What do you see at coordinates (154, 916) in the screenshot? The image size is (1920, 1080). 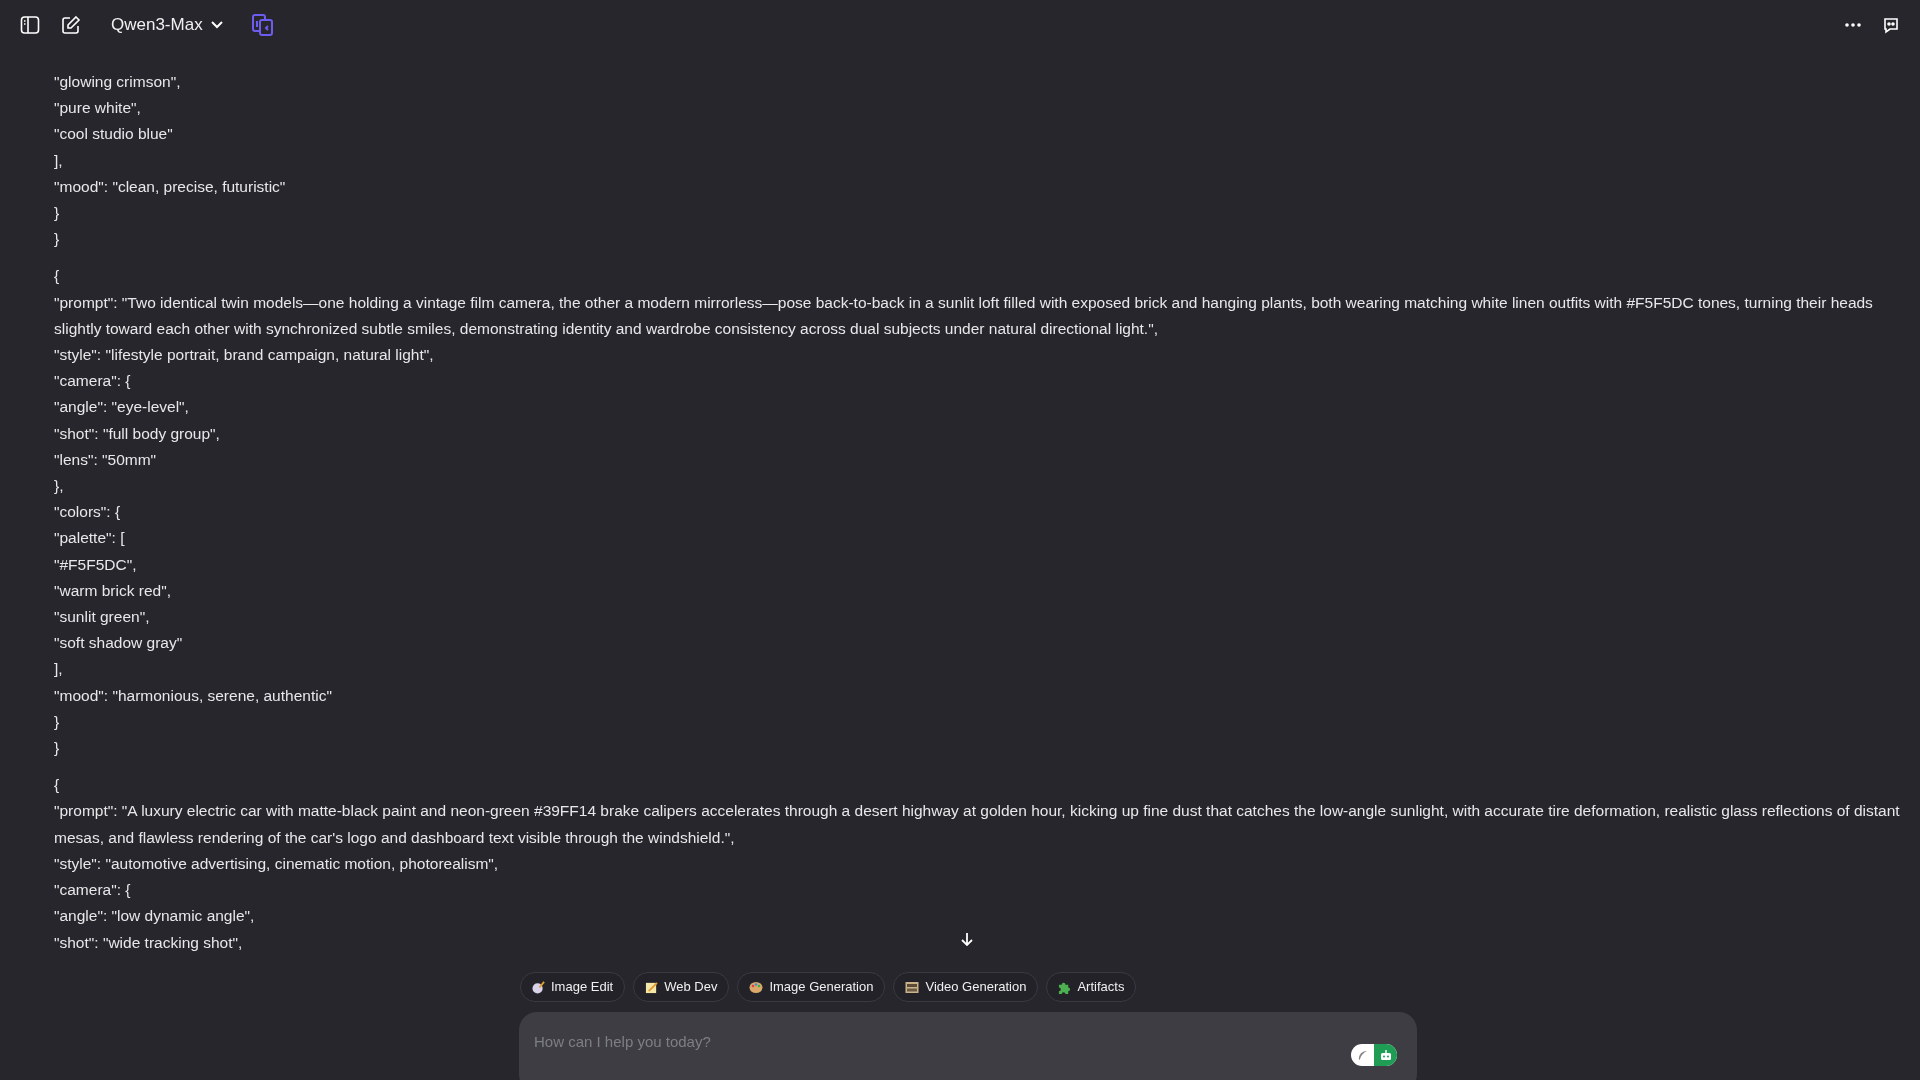 I see `code-line: "angle": "low dynamic angle",` at bounding box center [154, 916].